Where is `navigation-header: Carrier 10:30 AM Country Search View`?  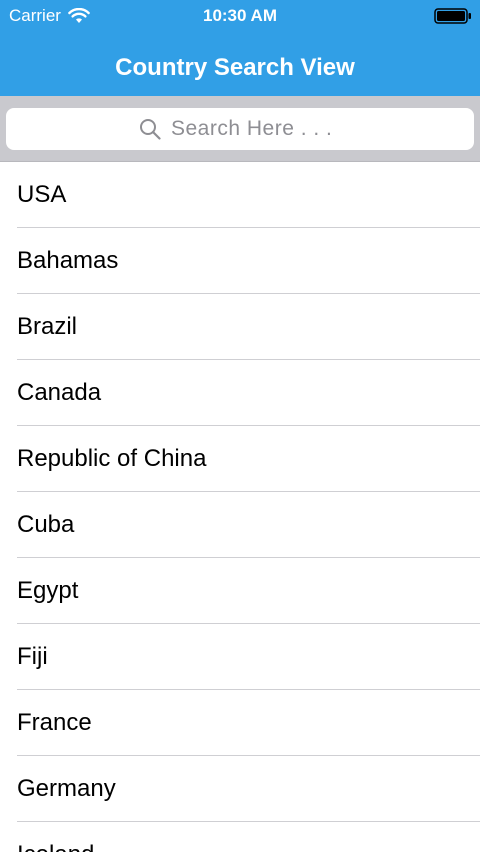 navigation-header: Carrier 10:30 AM Country Search View is located at coordinates (240, 48).